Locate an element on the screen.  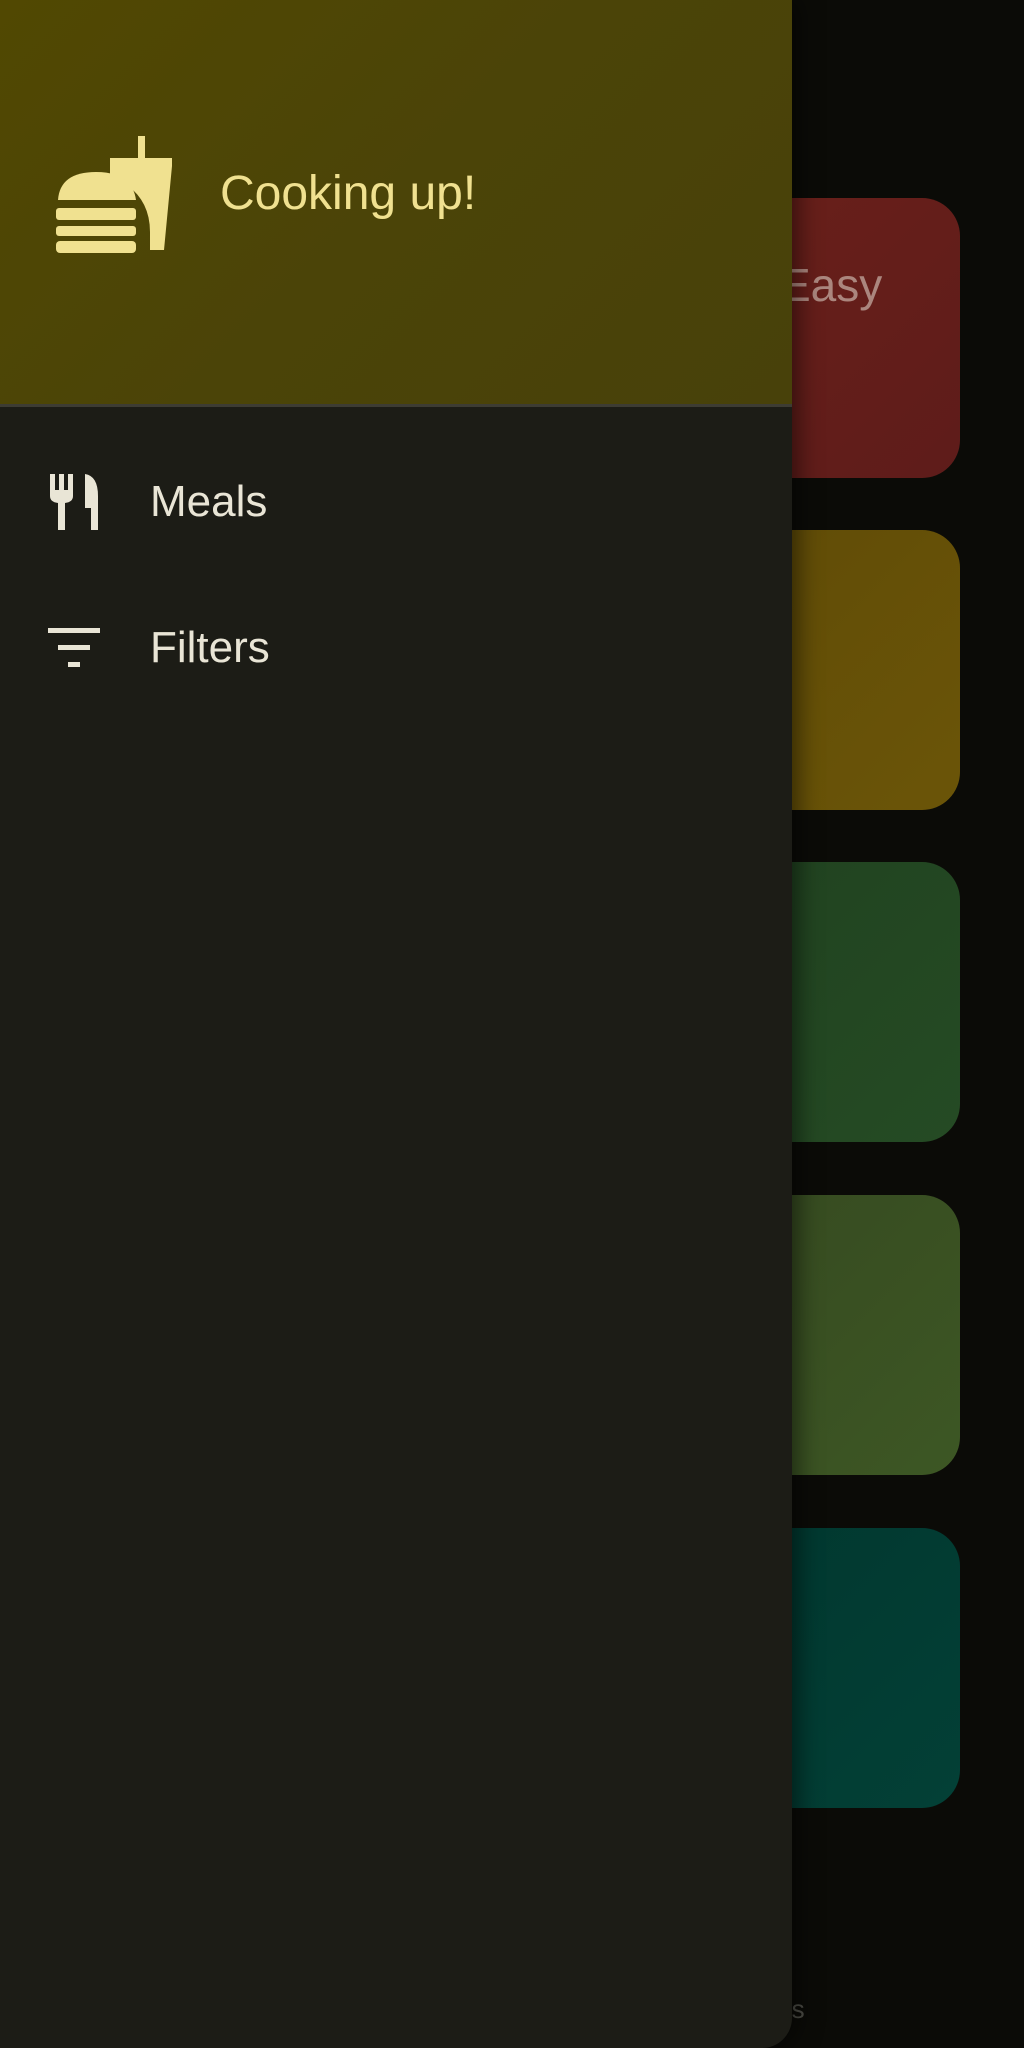
category-title: Easy is located at coordinates (831, 285).